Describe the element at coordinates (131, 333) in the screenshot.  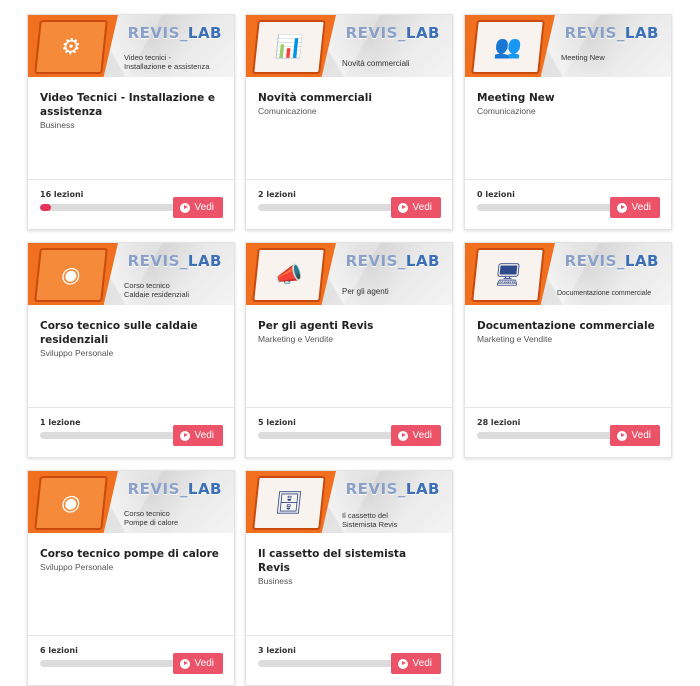
I see `course-title: Corso tecnico sulle caldaie residenziali` at that location.